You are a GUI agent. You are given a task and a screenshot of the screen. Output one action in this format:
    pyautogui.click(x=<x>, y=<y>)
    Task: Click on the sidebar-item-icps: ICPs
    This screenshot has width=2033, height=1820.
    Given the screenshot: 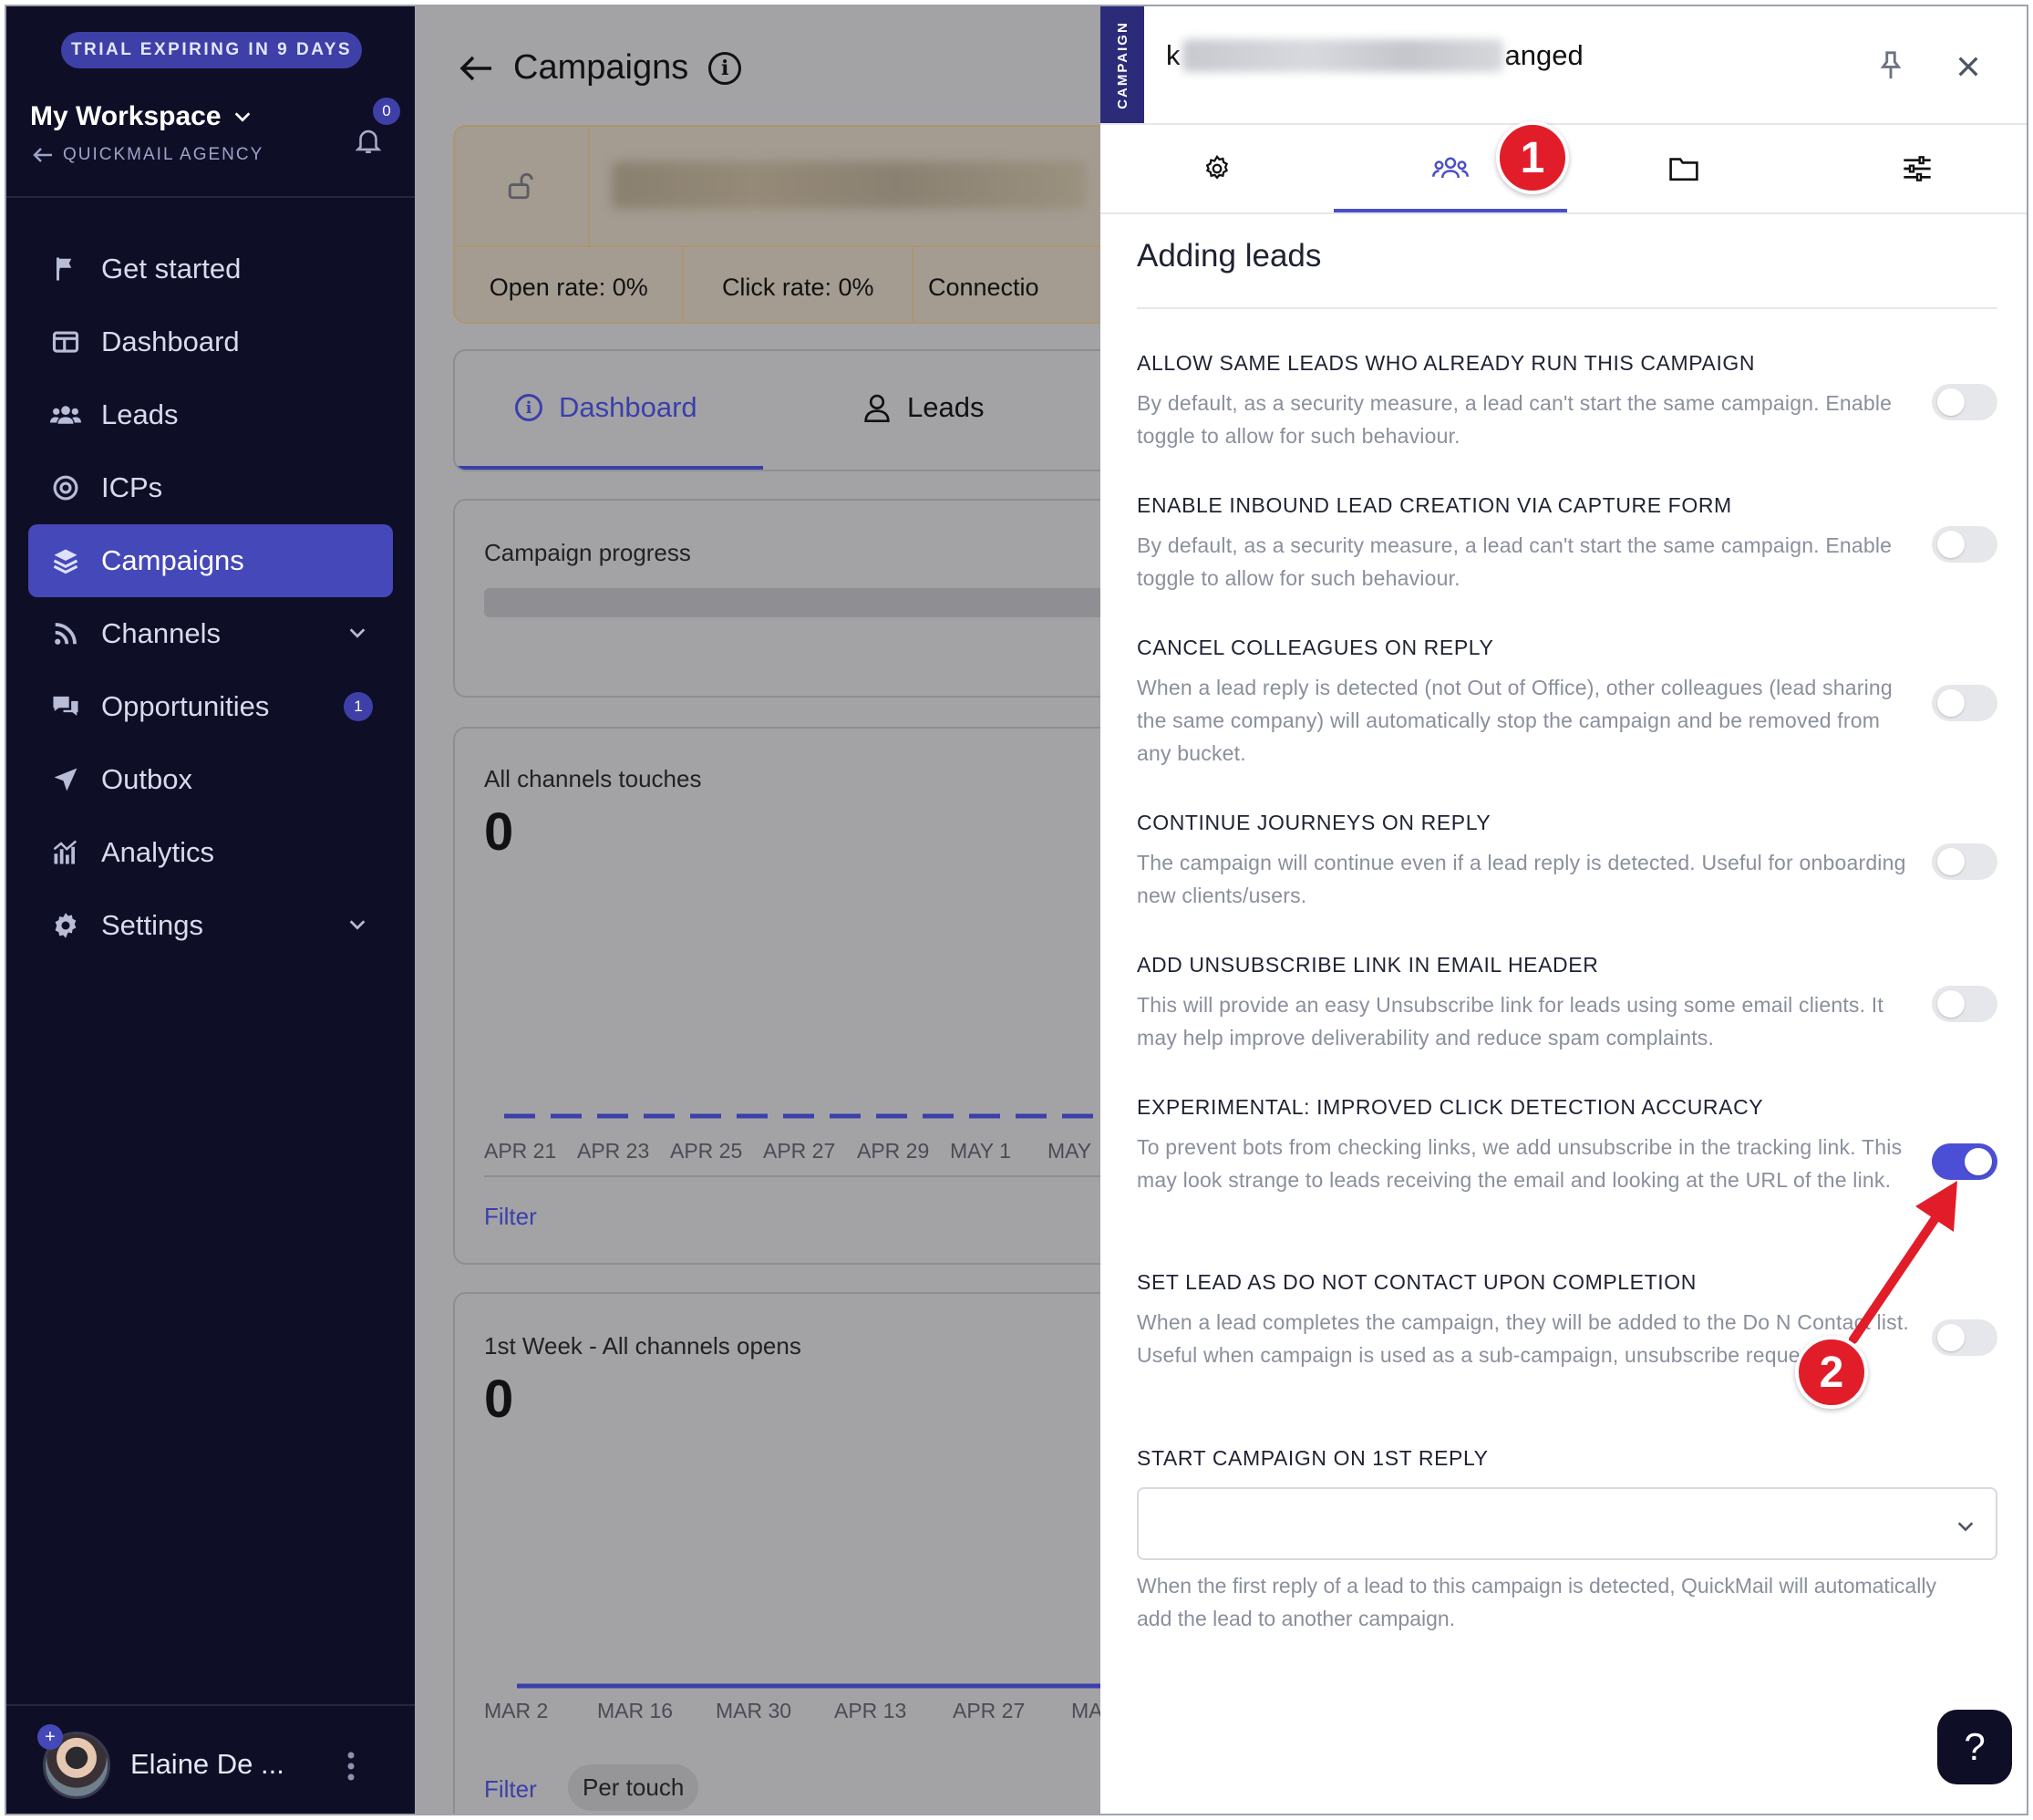 What is the action you would take?
    pyautogui.click(x=210, y=488)
    